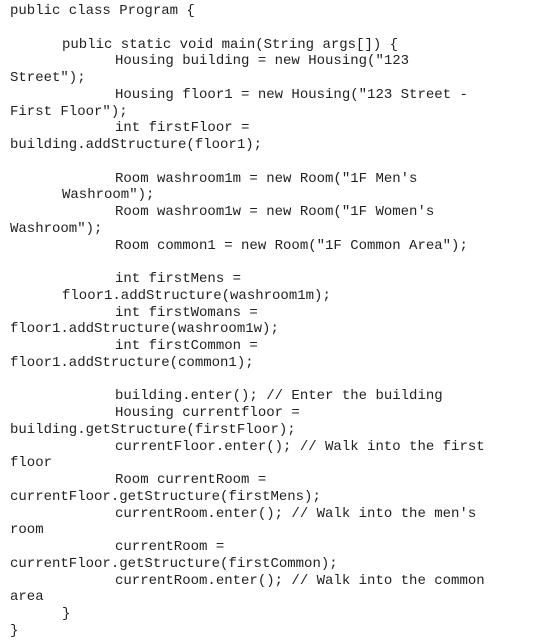 This screenshot has height=641, width=540. What do you see at coordinates (153, 429) in the screenshot?
I see `code-line: building.getStructure(firstFloor);` at bounding box center [153, 429].